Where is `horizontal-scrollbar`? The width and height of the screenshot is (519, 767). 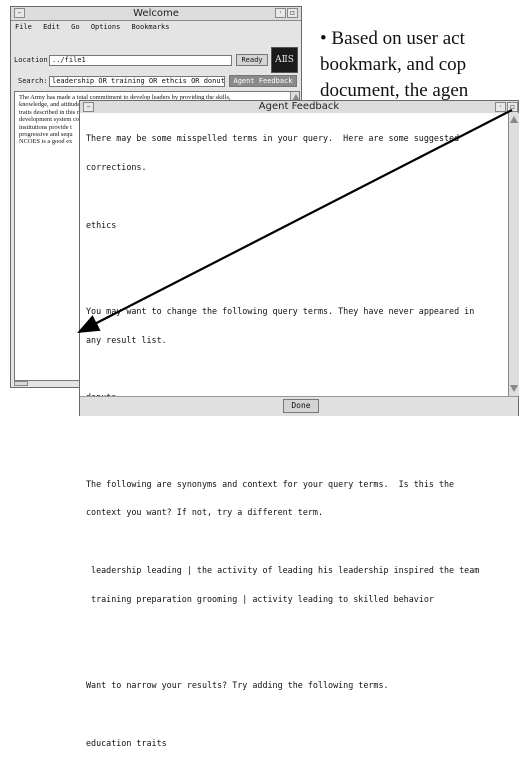 horizontal-scrollbar is located at coordinates (21, 383).